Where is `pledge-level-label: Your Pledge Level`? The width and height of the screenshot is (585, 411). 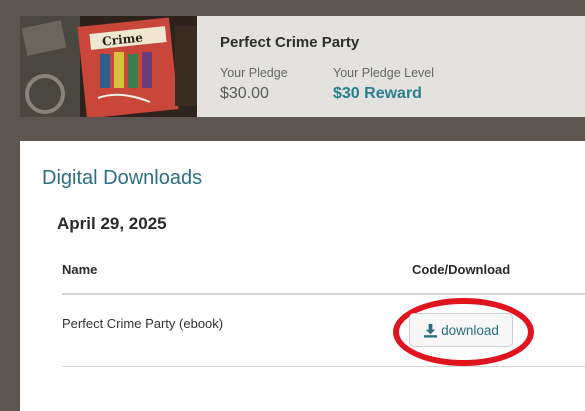 pledge-level-label: Your Pledge Level is located at coordinates (384, 73).